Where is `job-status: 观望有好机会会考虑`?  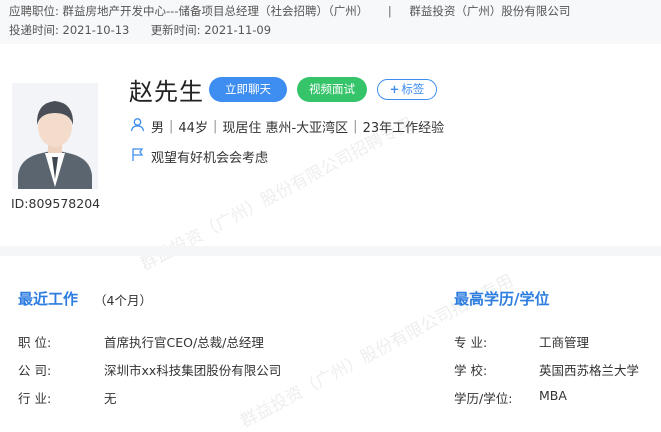
job-status: 观望有好机会会考虑 is located at coordinates (210, 158).